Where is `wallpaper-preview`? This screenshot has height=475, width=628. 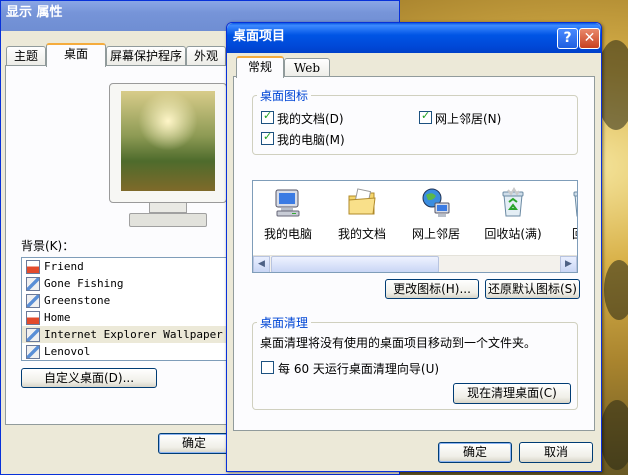
wallpaper-preview is located at coordinates (168, 141).